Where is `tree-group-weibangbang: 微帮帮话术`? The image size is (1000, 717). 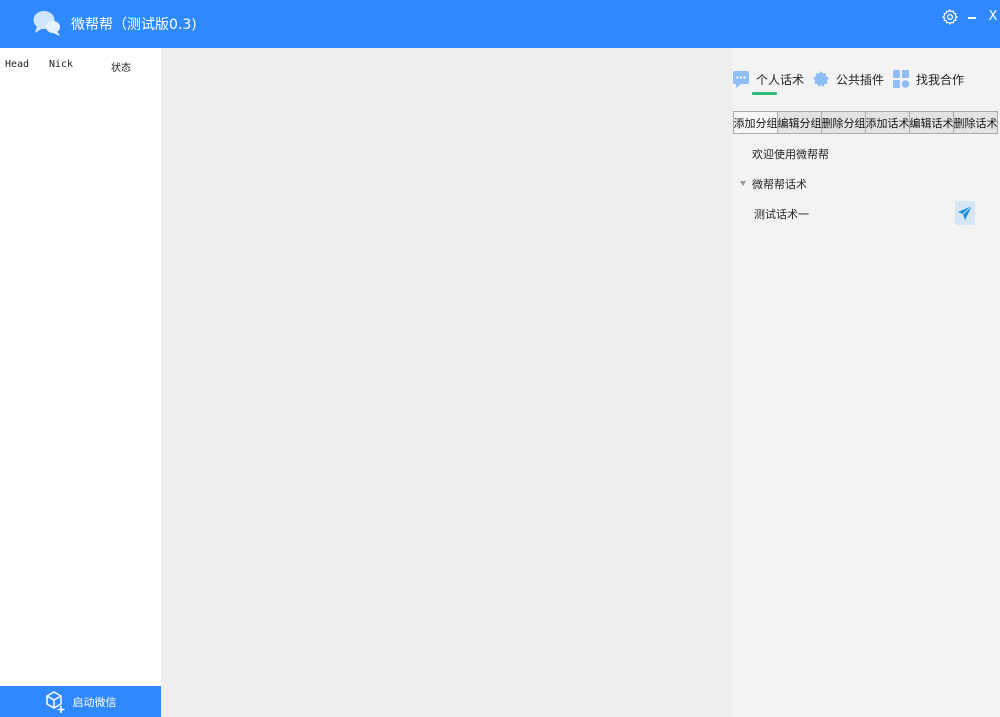 tree-group-weibangbang: 微帮帮话术 is located at coordinates (779, 184).